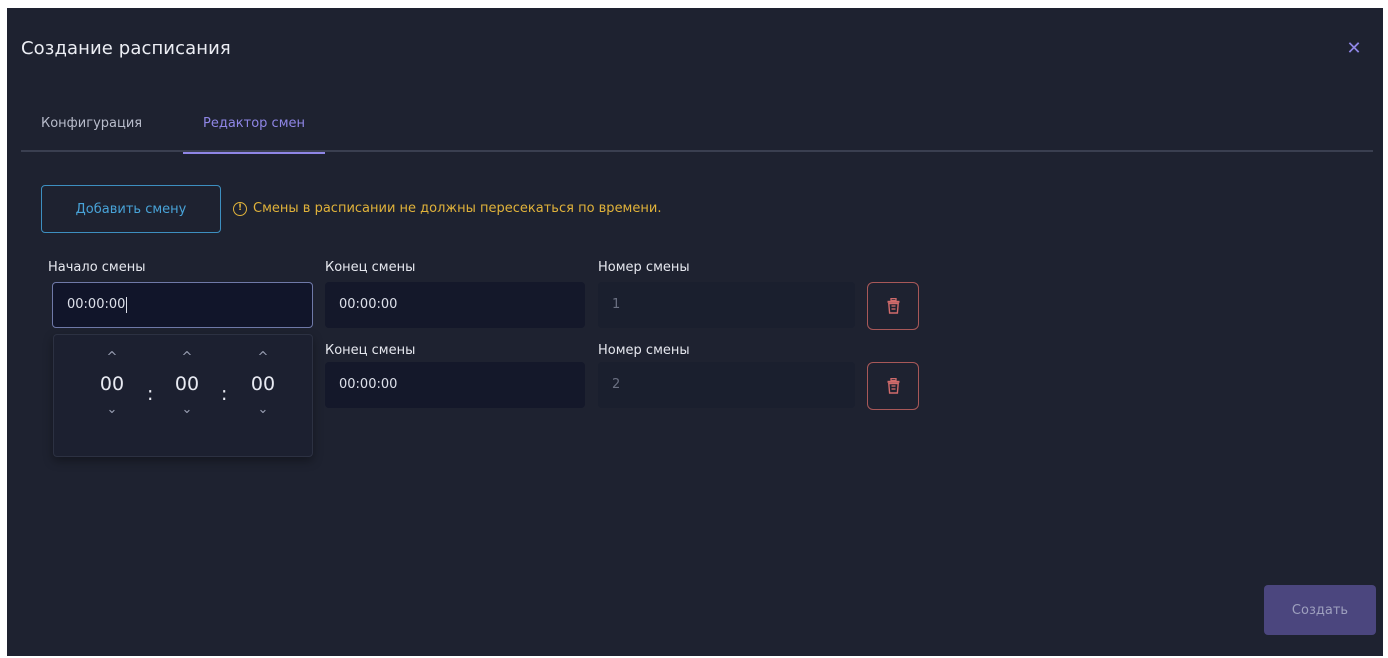 The width and height of the screenshot is (1388, 658). Describe the element at coordinates (1354, 49) in the screenshot. I see `close-icon: ✕` at that location.